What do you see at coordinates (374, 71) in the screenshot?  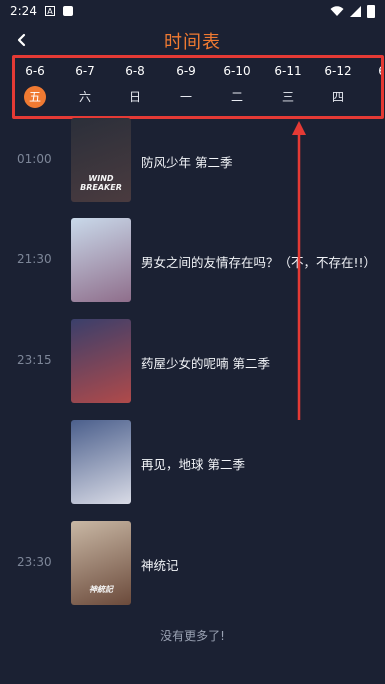 I see `day-date: 6-1` at bounding box center [374, 71].